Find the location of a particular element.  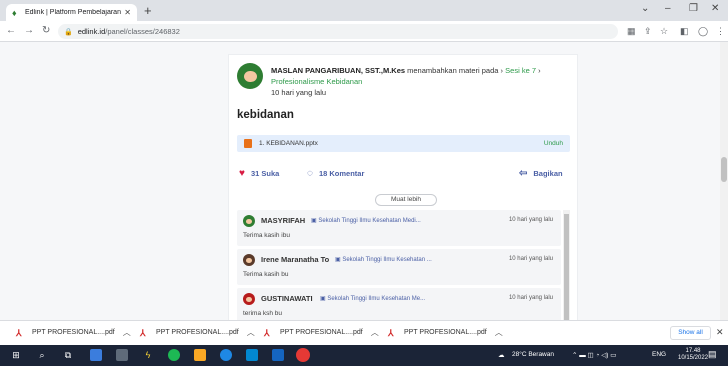

author-avatar is located at coordinates (250, 76).